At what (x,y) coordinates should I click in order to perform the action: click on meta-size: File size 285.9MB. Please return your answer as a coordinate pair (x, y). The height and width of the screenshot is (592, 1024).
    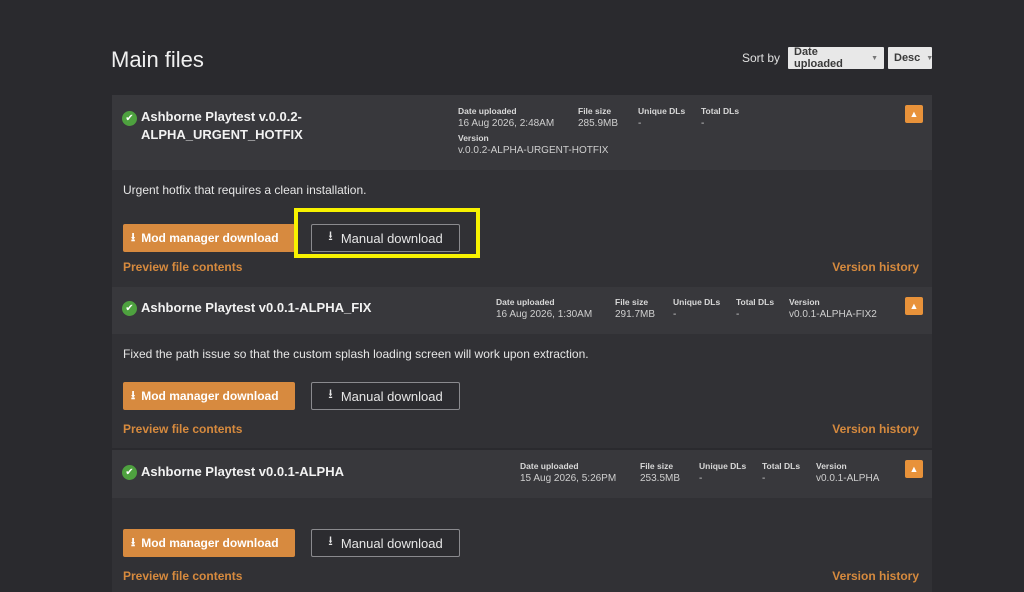
    Looking at the image, I should click on (598, 118).